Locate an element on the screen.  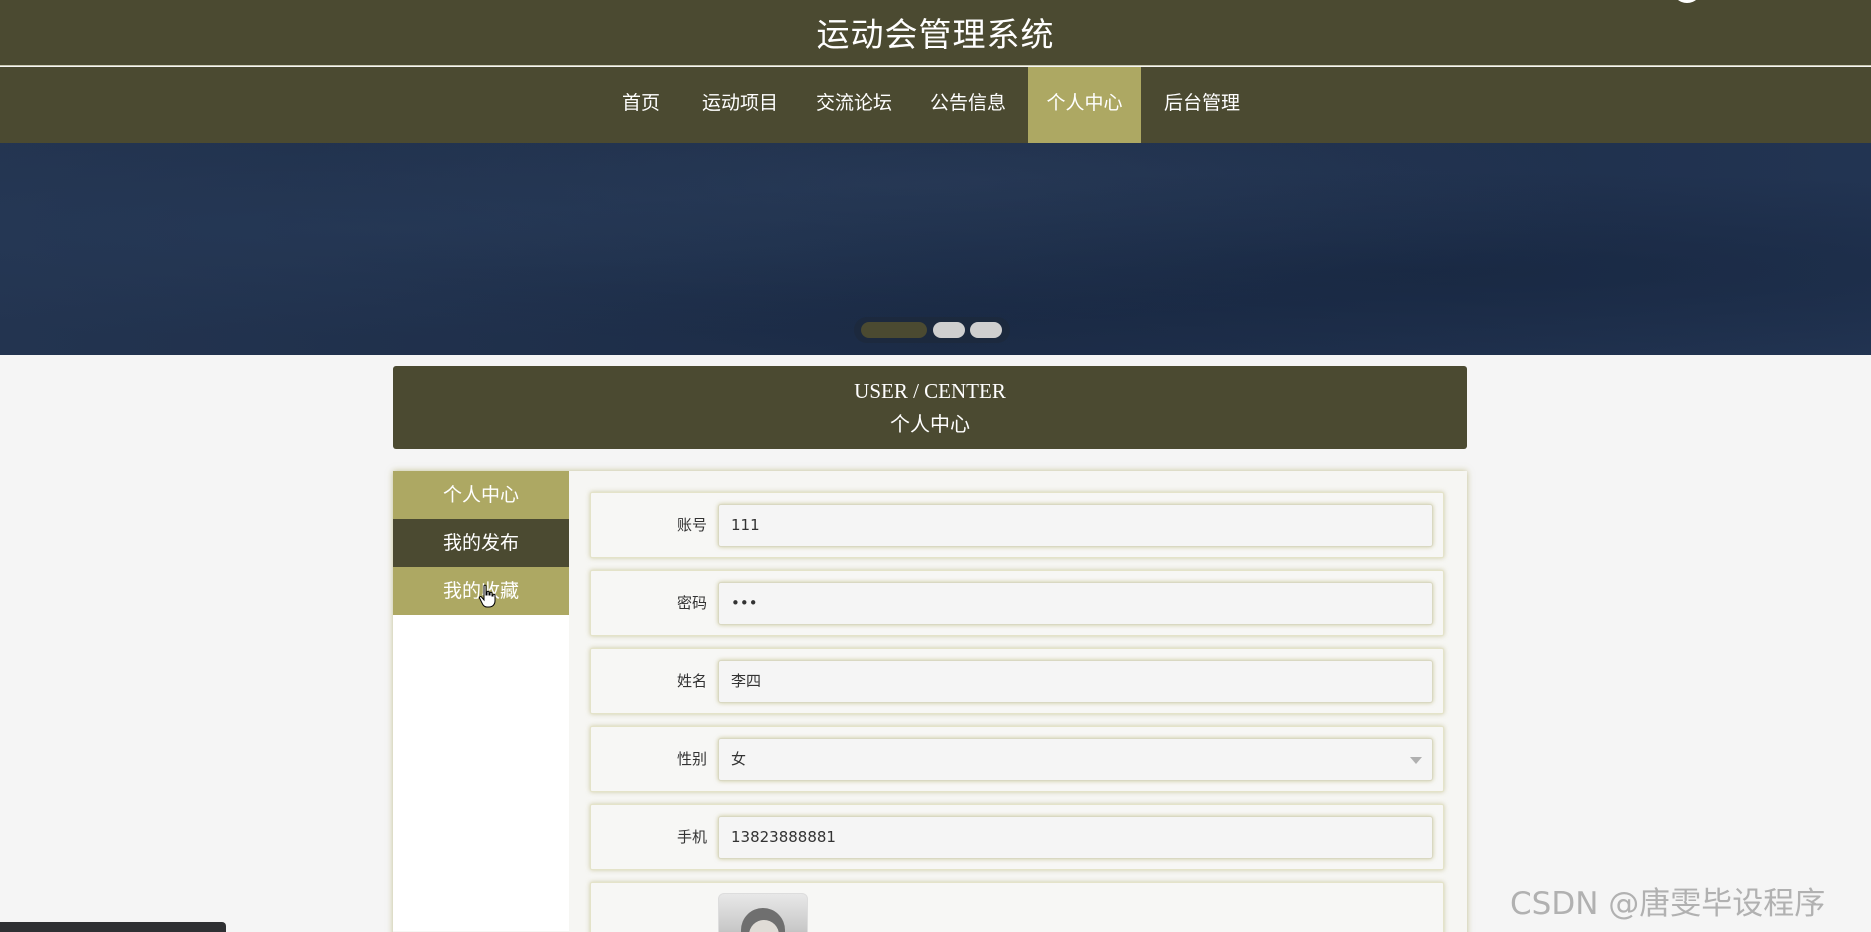
browser-status-bar is located at coordinates (113, 927).